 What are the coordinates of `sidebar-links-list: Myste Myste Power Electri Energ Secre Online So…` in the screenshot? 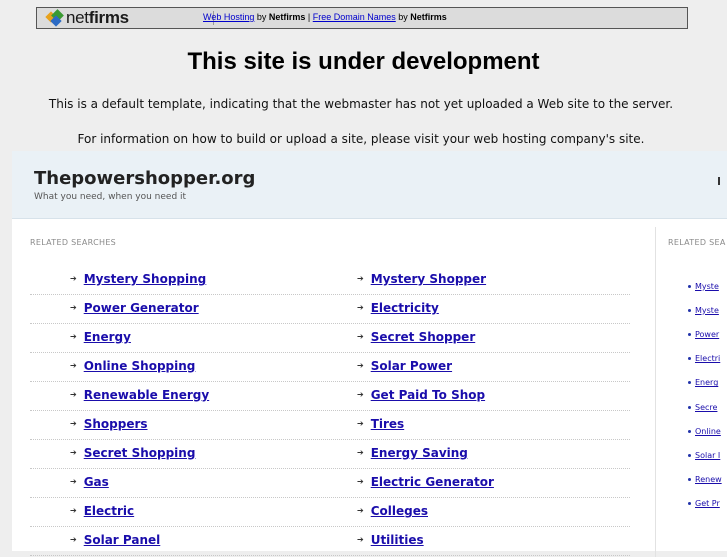 It's located at (705, 395).